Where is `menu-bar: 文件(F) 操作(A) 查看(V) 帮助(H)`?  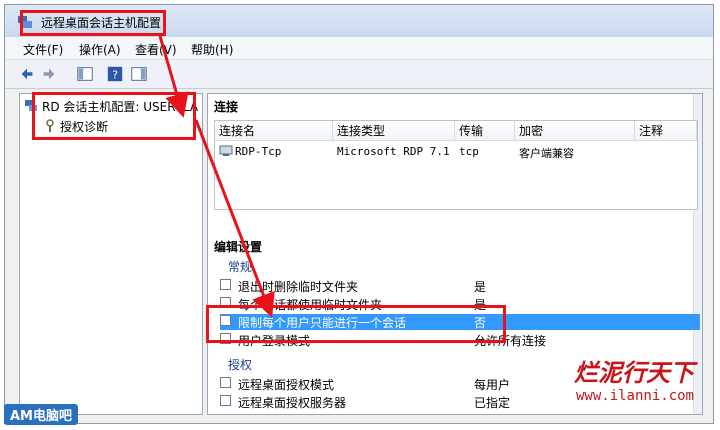 menu-bar: 文件(F) 操作(A) 查看(V) 帮助(H) is located at coordinates (359, 48).